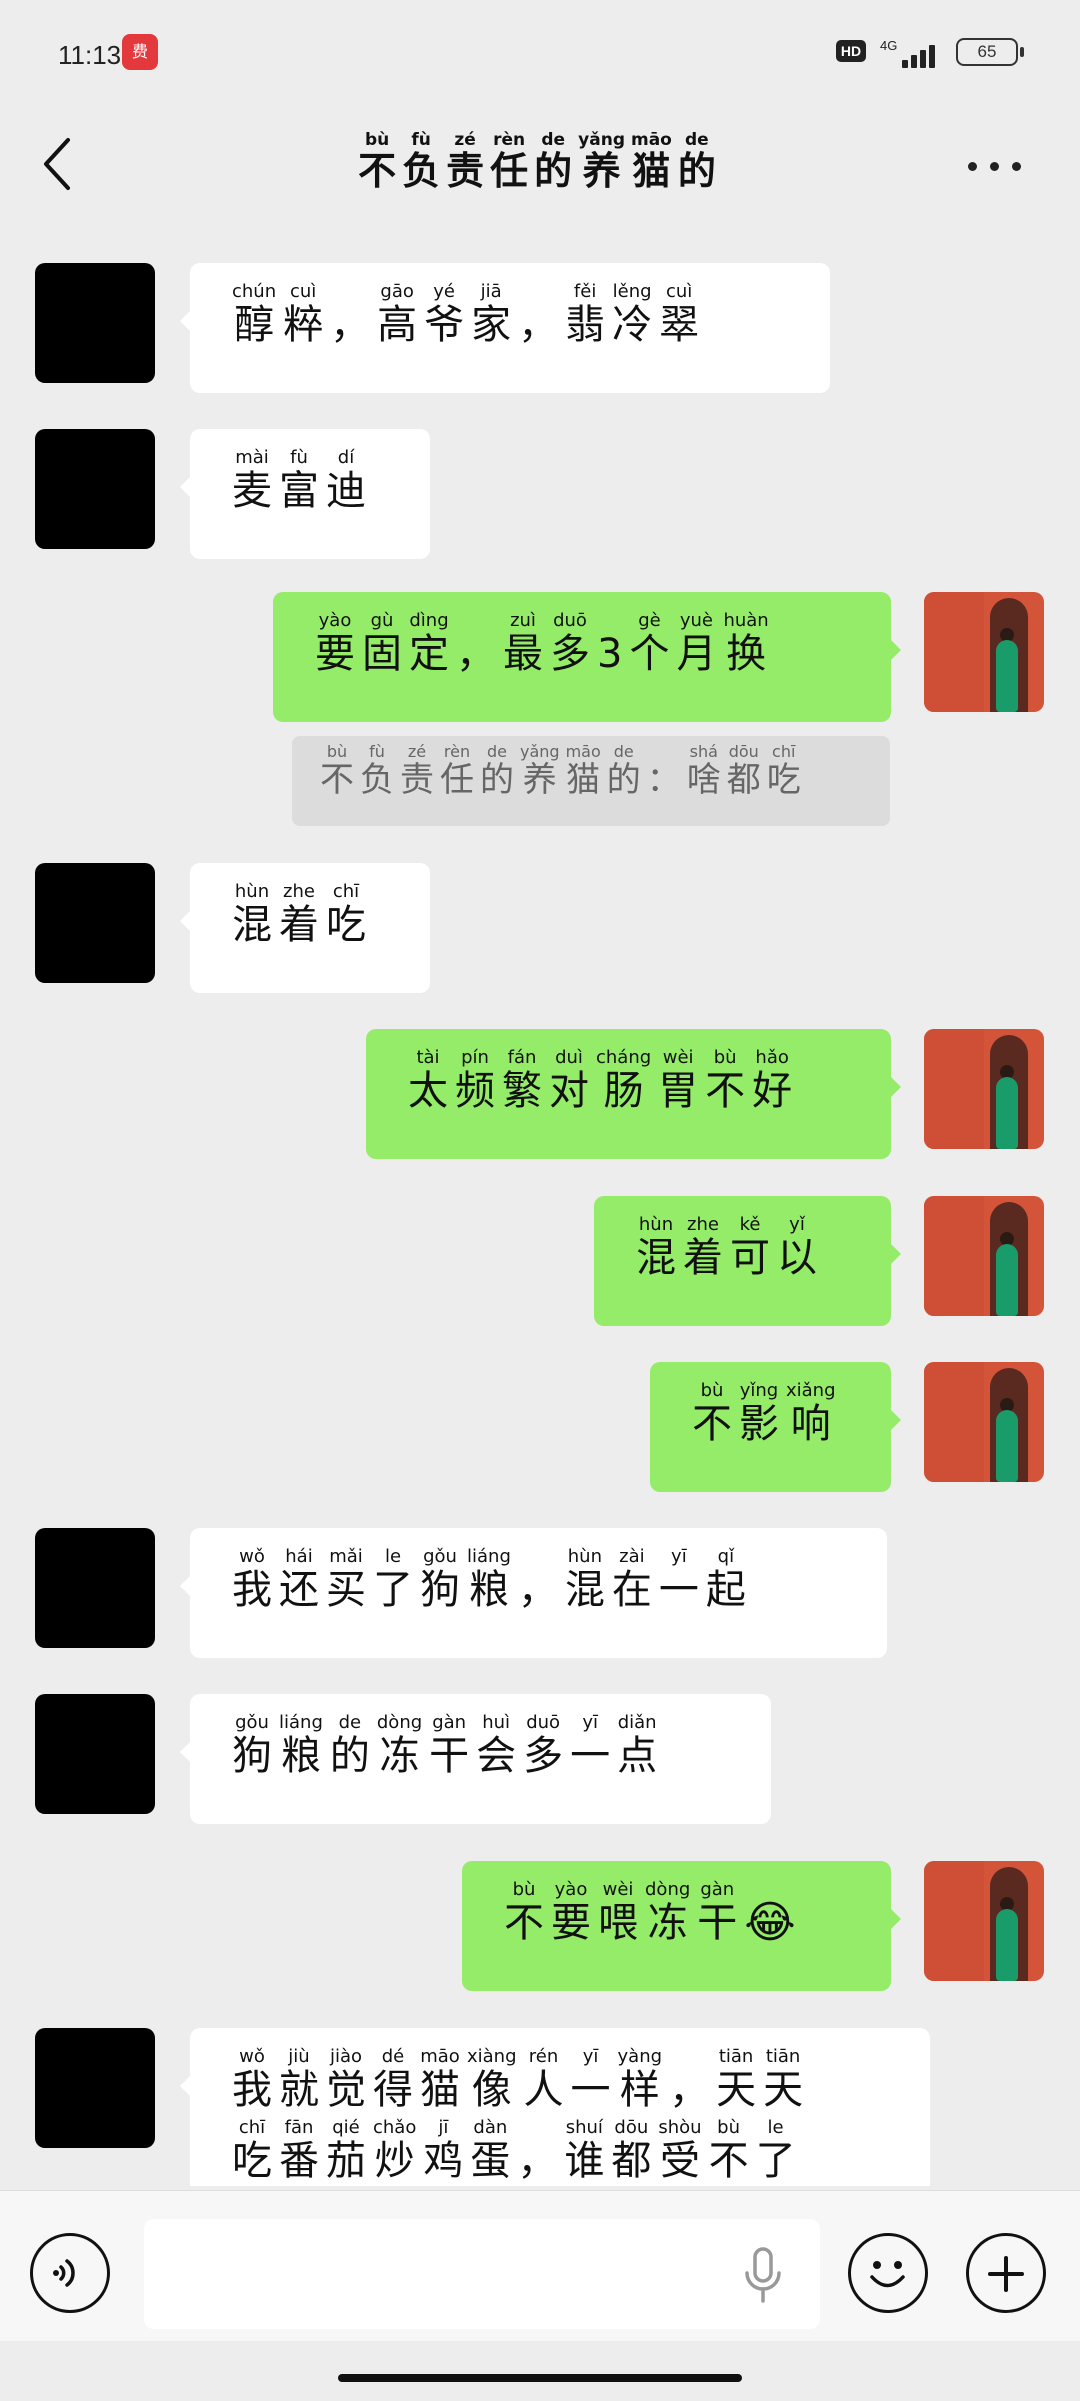 This screenshot has height=2401, width=1080. What do you see at coordinates (640, 2079) in the screenshot?
I see `ruby-char: 样yàng` at bounding box center [640, 2079].